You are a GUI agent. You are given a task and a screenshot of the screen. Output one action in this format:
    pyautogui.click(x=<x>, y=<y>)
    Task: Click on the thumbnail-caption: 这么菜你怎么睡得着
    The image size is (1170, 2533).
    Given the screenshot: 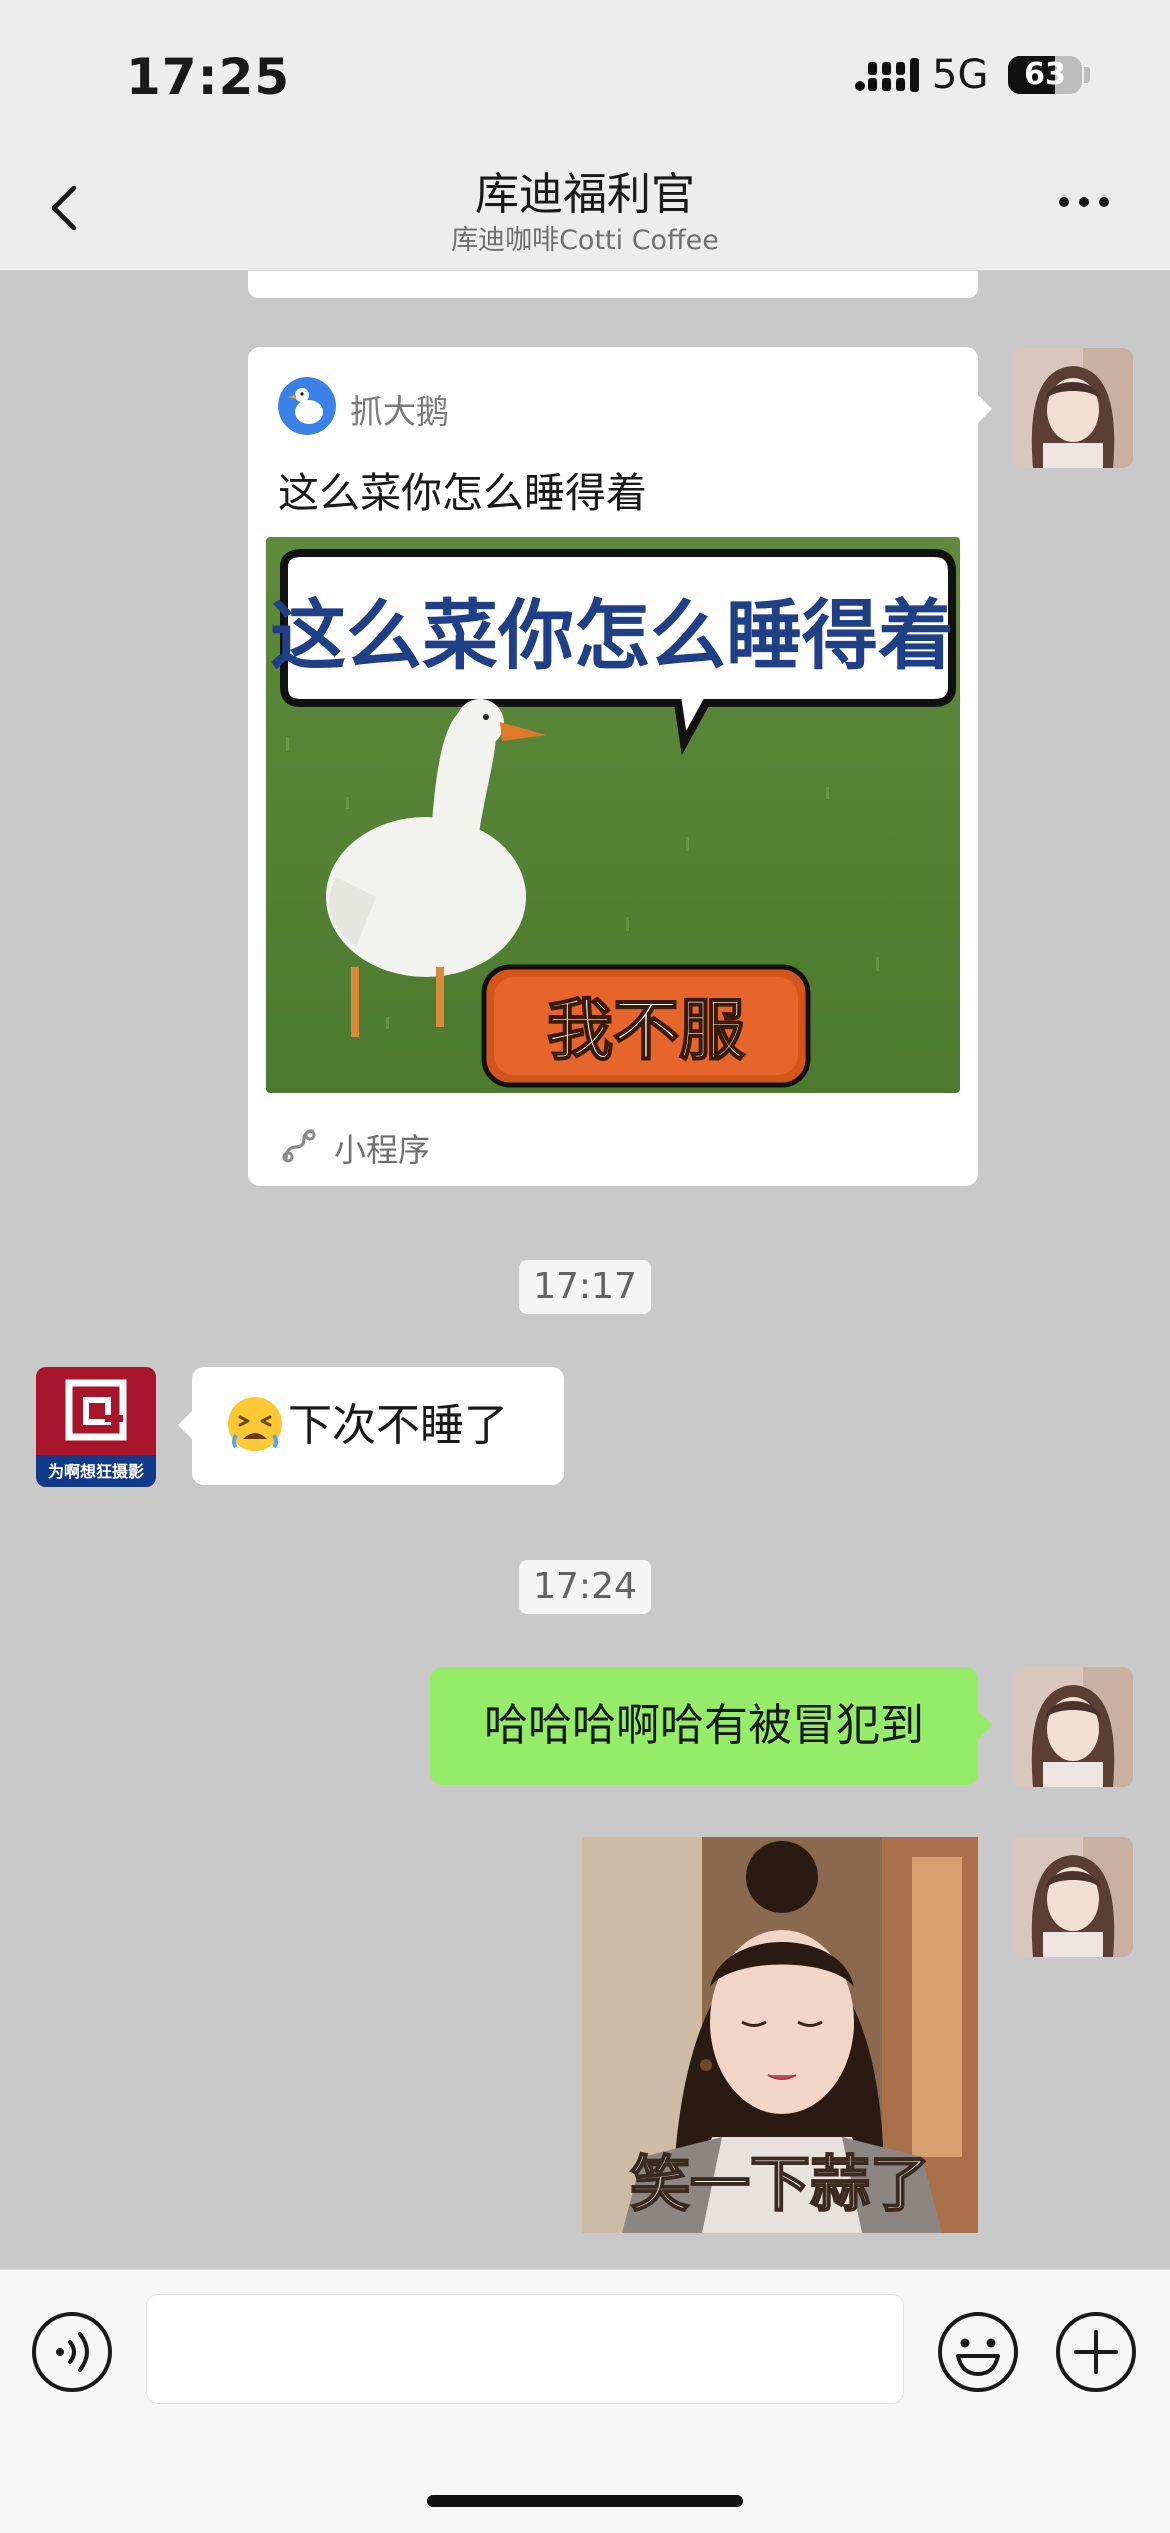 What is the action you would take?
    pyautogui.click(x=612, y=635)
    